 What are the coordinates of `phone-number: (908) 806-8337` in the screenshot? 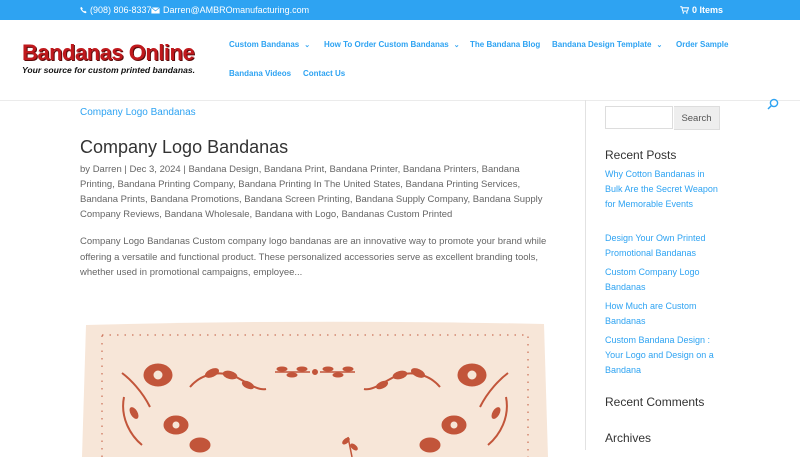 It's located at (121, 10).